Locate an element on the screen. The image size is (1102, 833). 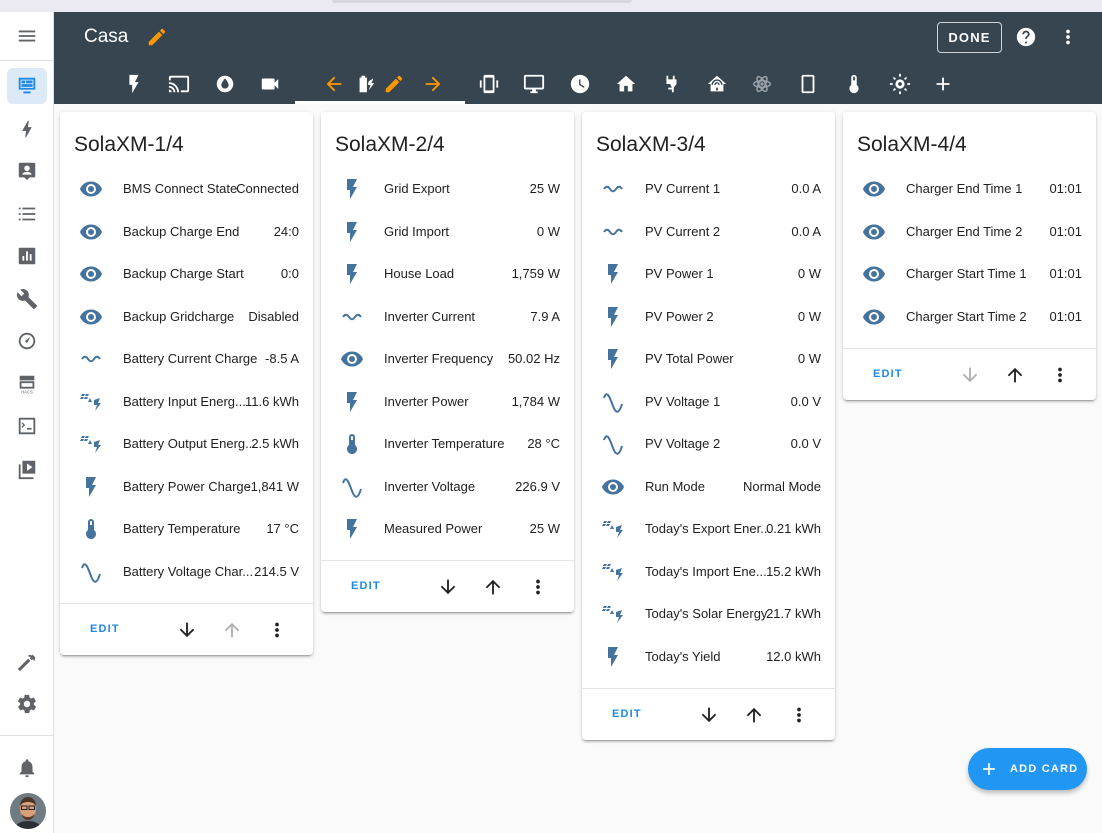
terminal-icon is located at coordinates (27, 426).